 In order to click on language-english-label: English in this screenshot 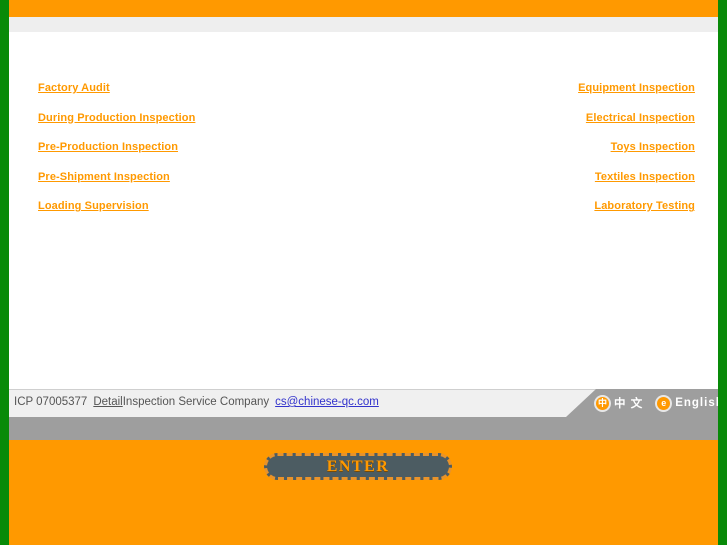, I will do `click(699, 403)`.